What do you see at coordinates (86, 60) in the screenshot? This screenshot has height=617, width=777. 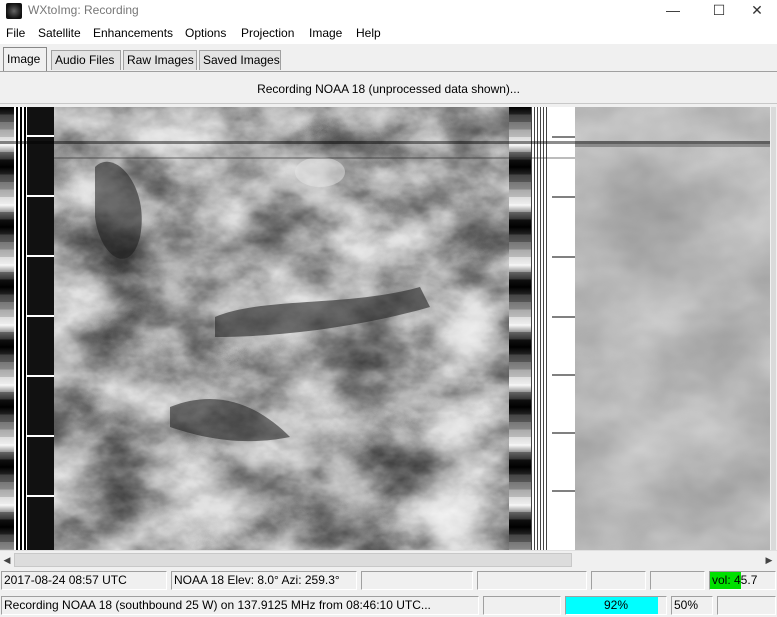 I see `tab-audio-files: Audio Files` at bounding box center [86, 60].